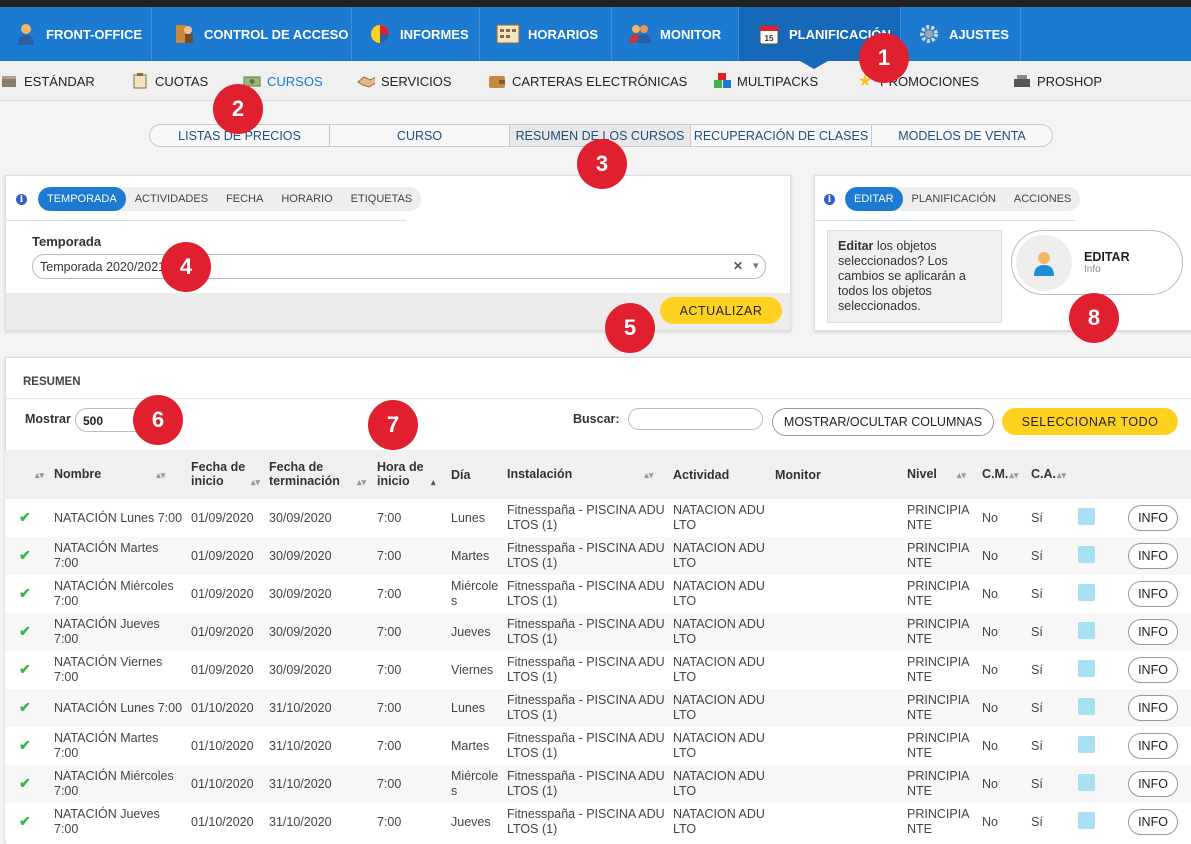 This screenshot has height=844, width=1191. What do you see at coordinates (1051, 474) in the screenshot?
I see `column-header-ca: C.A.▴▾` at bounding box center [1051, 474].